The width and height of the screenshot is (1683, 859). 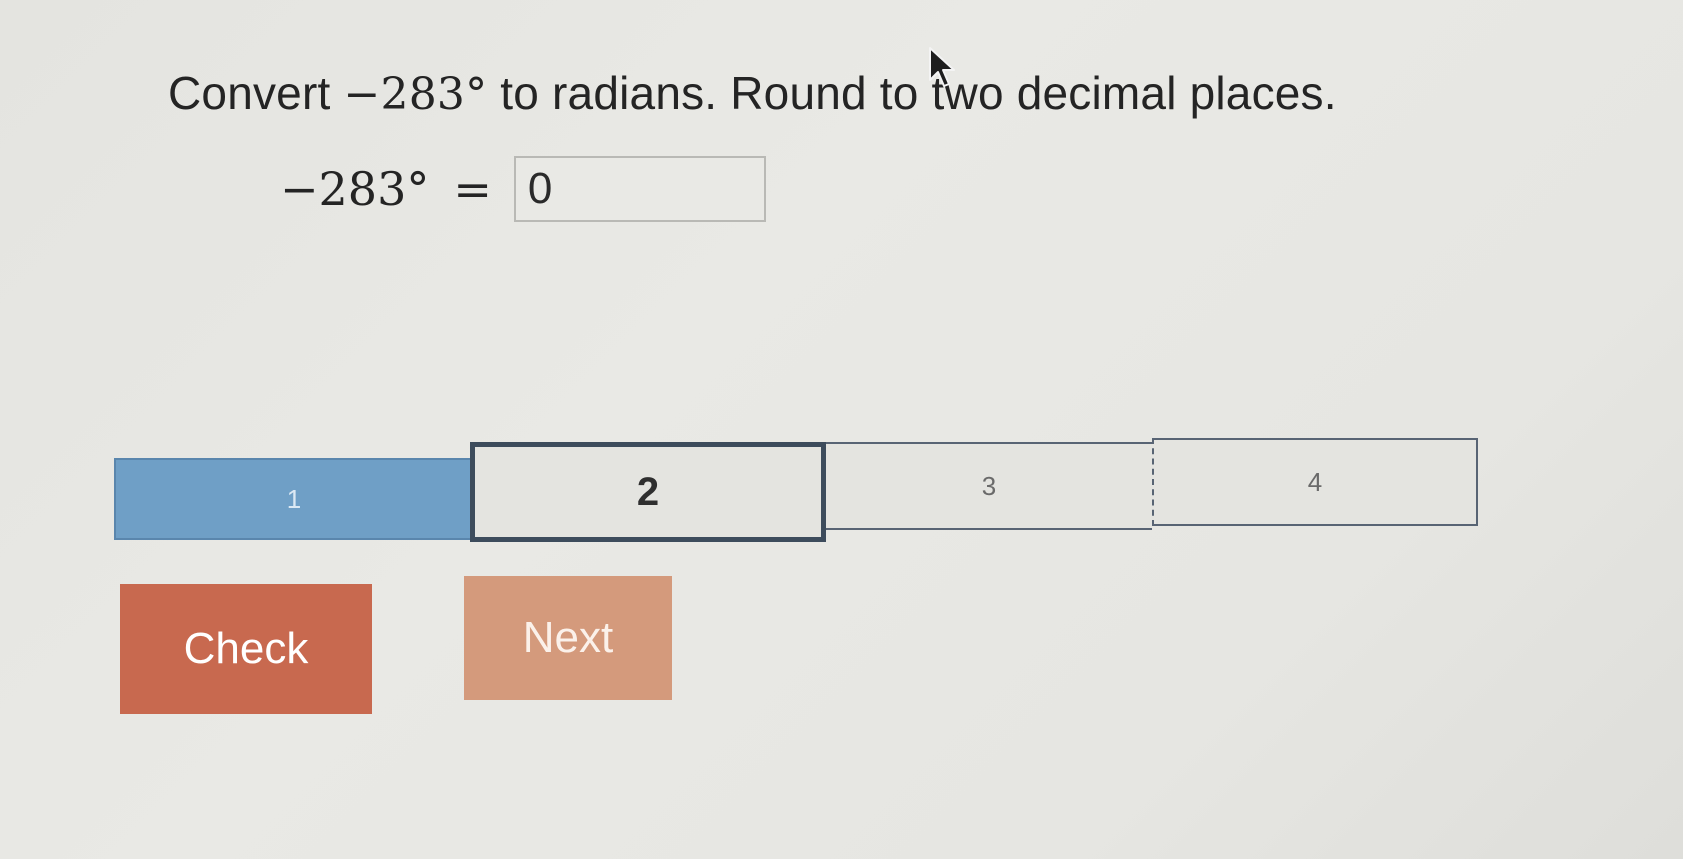 I want to click on next-button: Next, so click(x=568, y=638).